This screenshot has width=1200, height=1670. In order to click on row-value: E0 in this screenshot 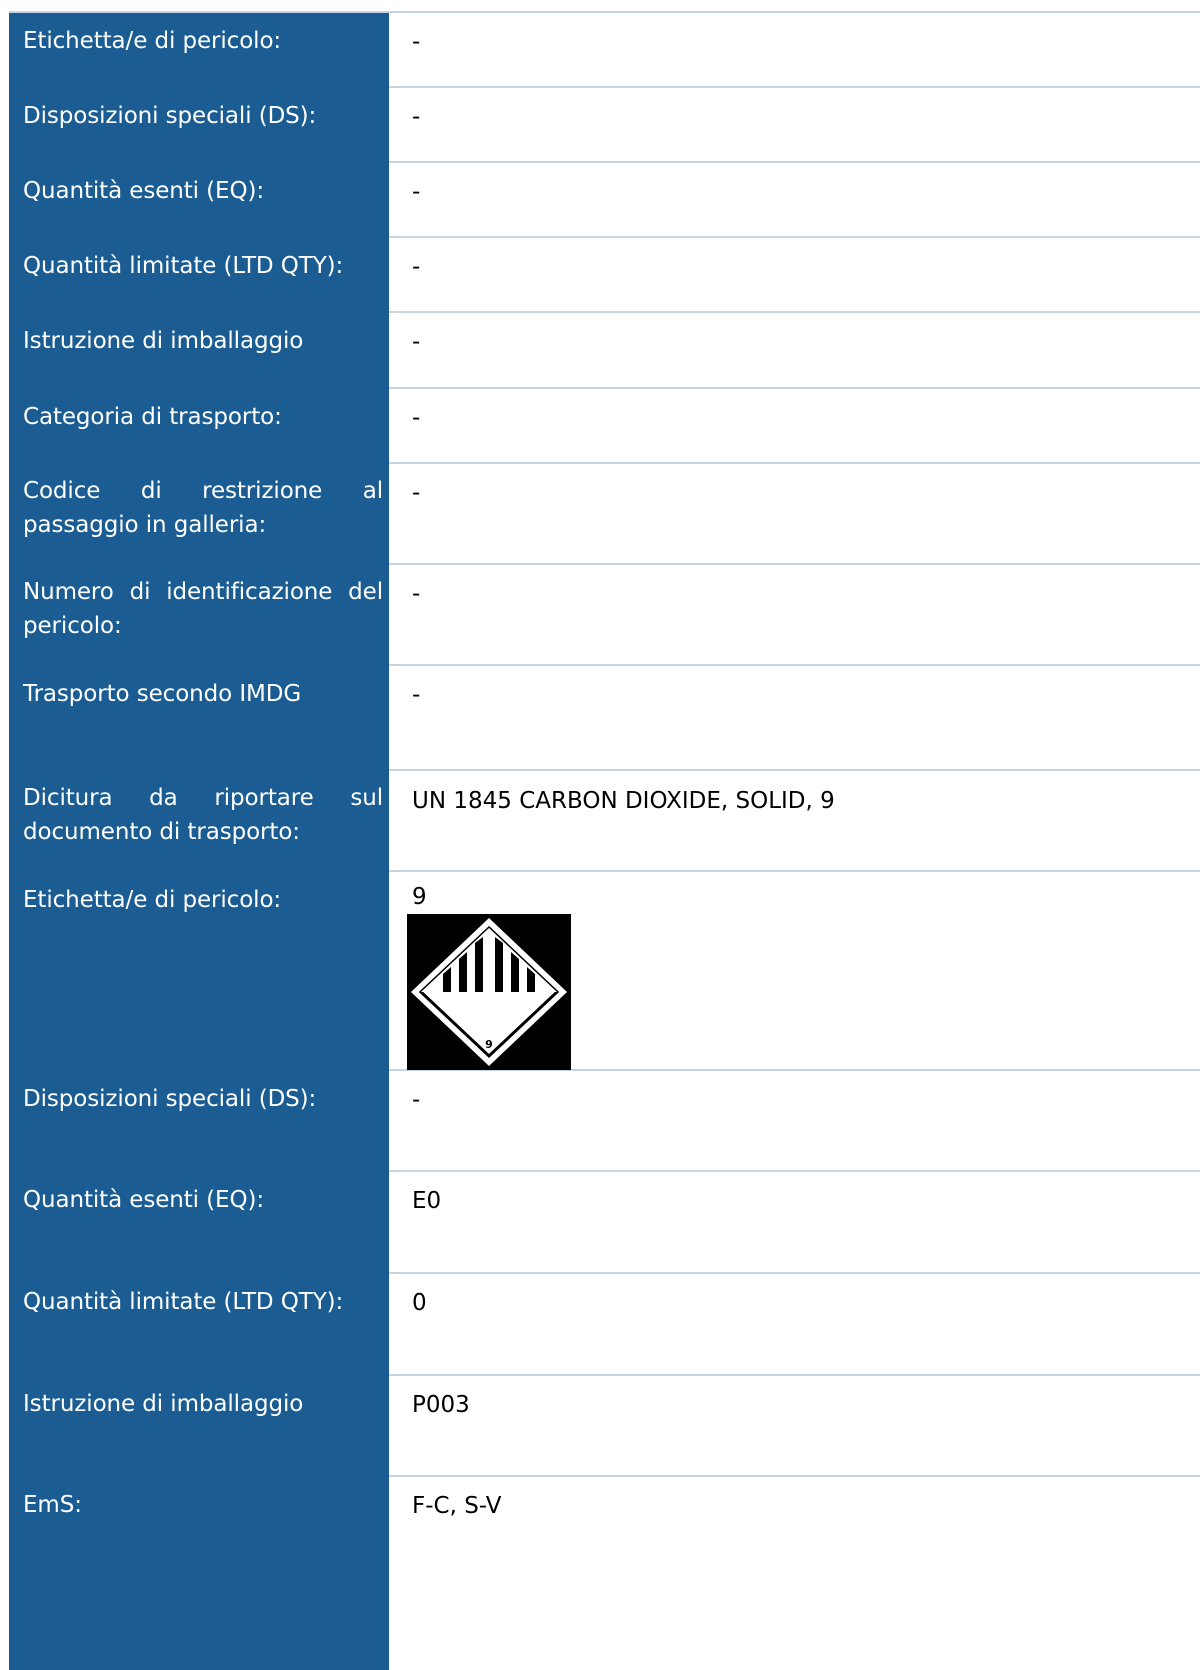, I will do `click(794, 1223)`.